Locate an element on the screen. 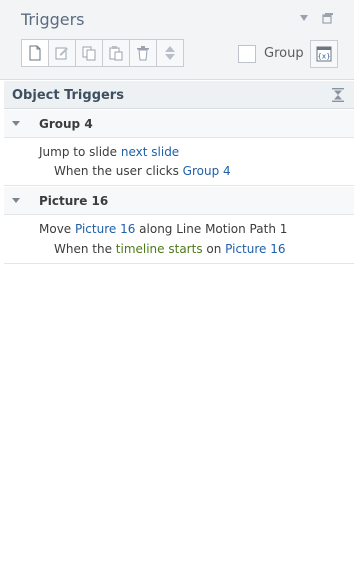 This screenshot has height=563, width=354. new-trigger-button is located at coordinates (35, 53).